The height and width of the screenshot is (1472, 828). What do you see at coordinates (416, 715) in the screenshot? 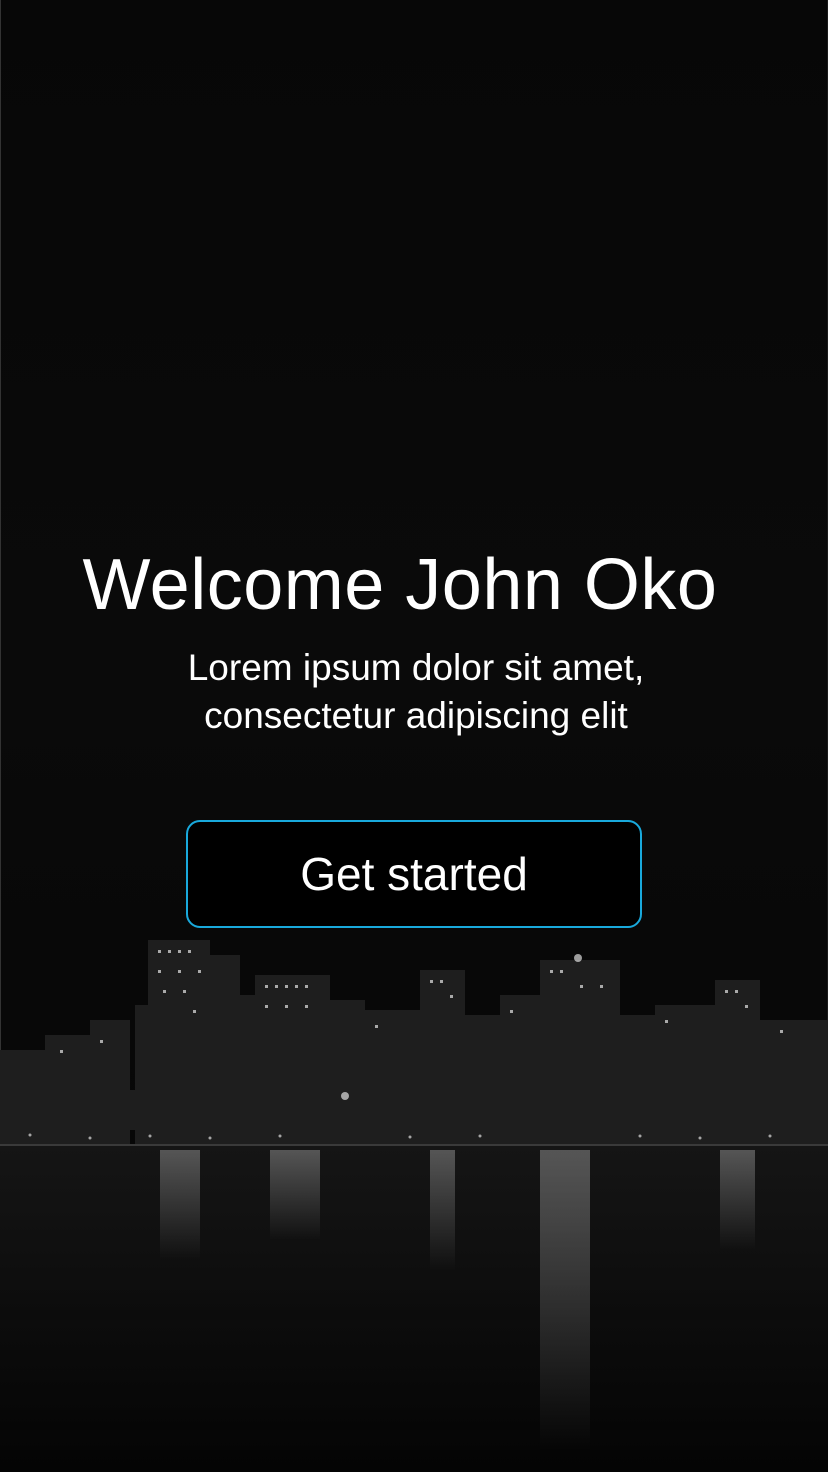
I see `welcome-subtitle-line-2: consectetur adipiscing elit` at bounding box center [416, 715].